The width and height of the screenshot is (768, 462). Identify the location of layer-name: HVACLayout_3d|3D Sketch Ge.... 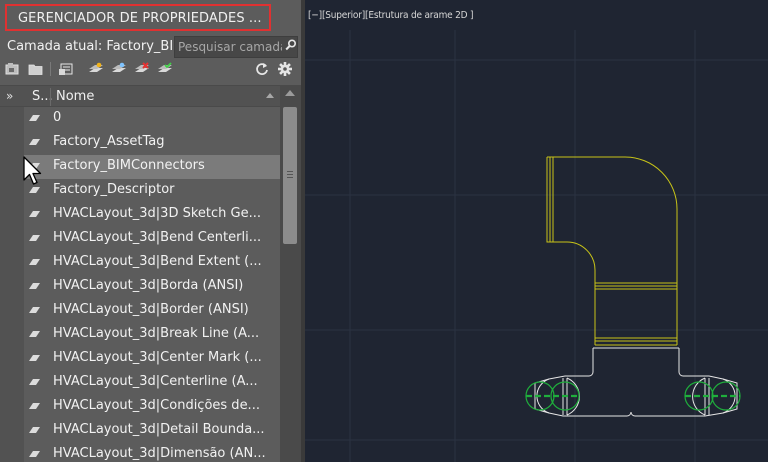
(157, 213).